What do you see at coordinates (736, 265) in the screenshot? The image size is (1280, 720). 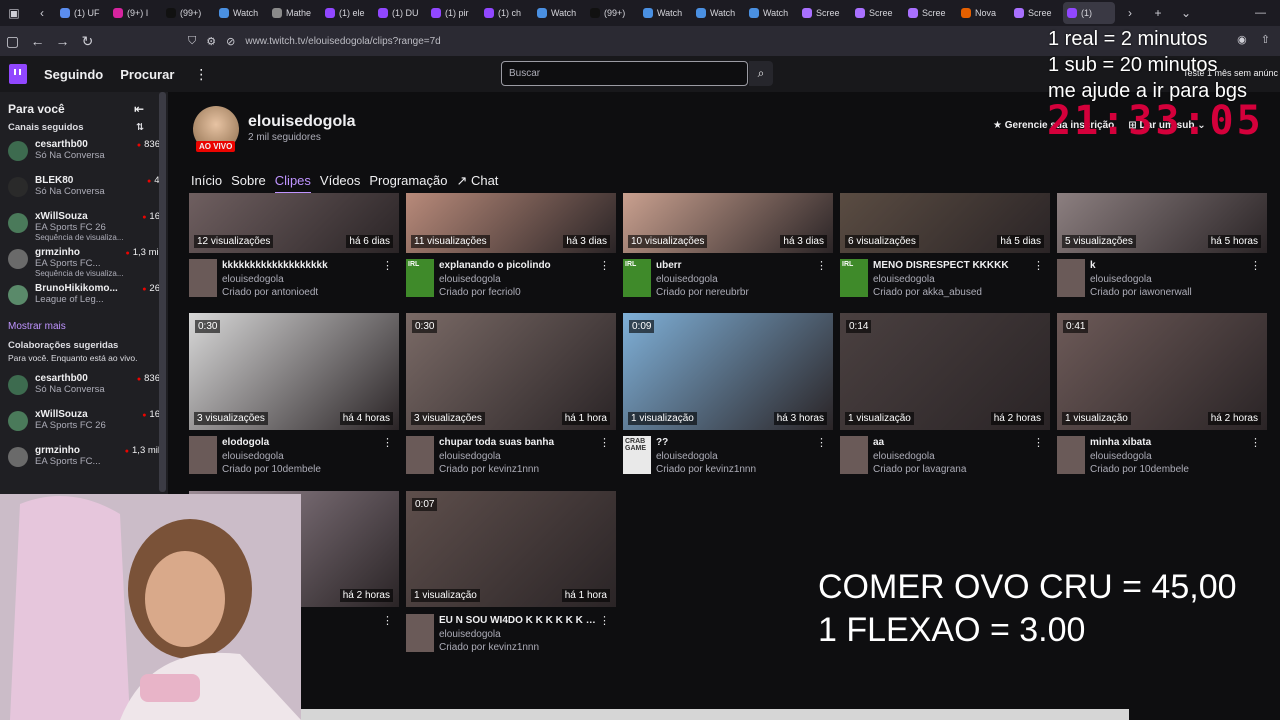 I see `clip-title: uberr` at bounding box center [736, 265].